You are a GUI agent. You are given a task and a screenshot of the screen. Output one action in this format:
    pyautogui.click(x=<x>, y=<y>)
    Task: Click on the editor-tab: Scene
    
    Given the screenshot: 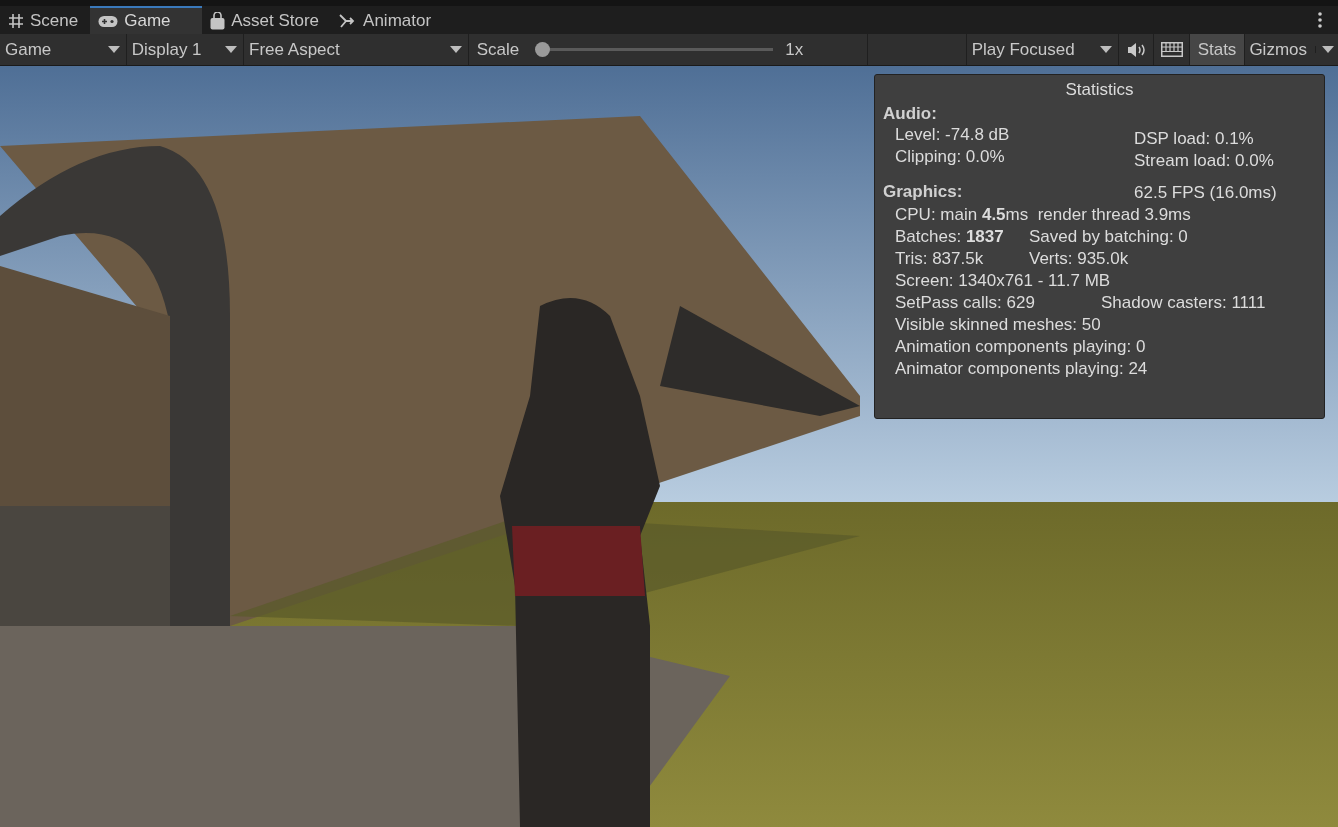 What is the action you would take?
    pyautogui.click(x=45, y=20)
    